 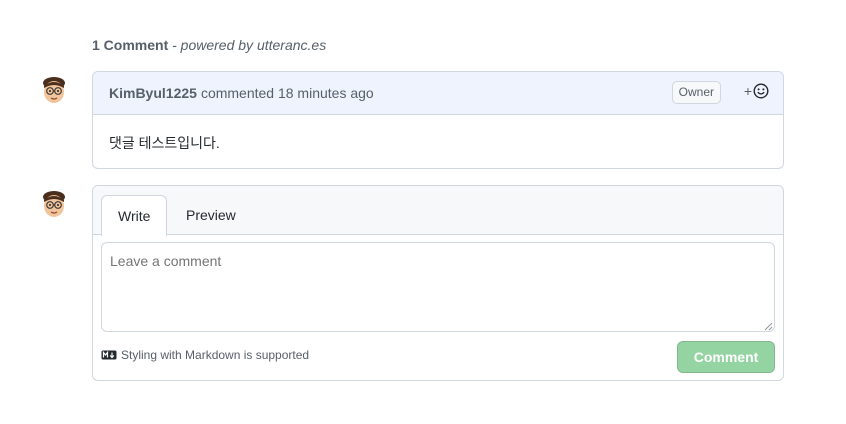 I want to click on tab-preview: Preview, so click(x=211, y=215).